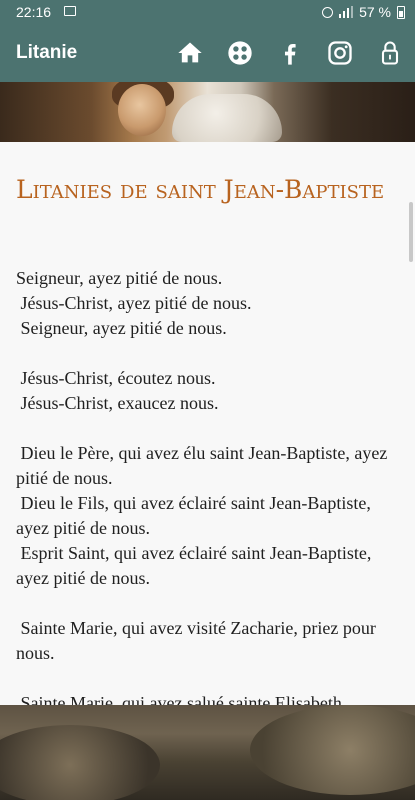 The height and width of the screenshot is (800, 415). I want to click on facebook-button, so click(290, 53).